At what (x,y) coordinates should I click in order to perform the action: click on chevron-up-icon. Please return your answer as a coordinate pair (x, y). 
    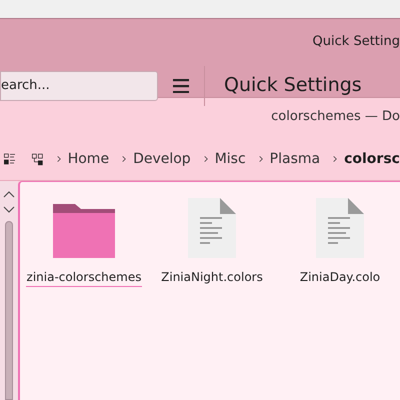
    Looking at the image, I should click on (9, 194).